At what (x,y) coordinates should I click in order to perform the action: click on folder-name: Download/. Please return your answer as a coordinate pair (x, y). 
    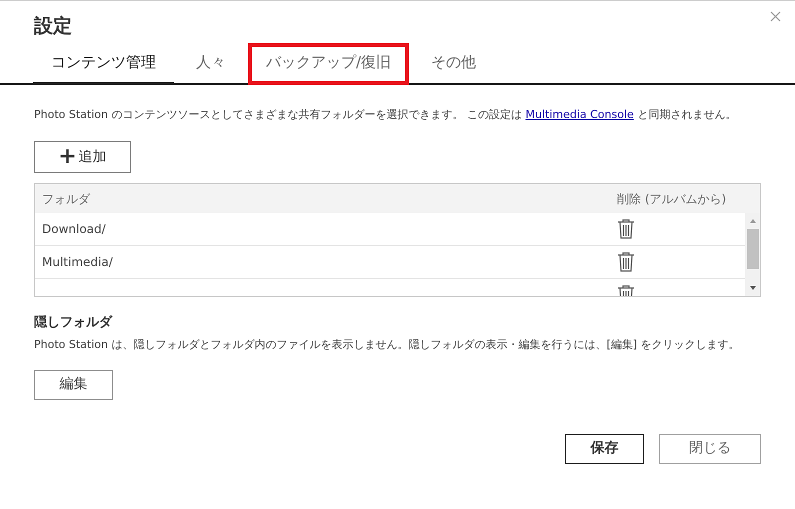
    Looking at the image, I should click on (74, 229).